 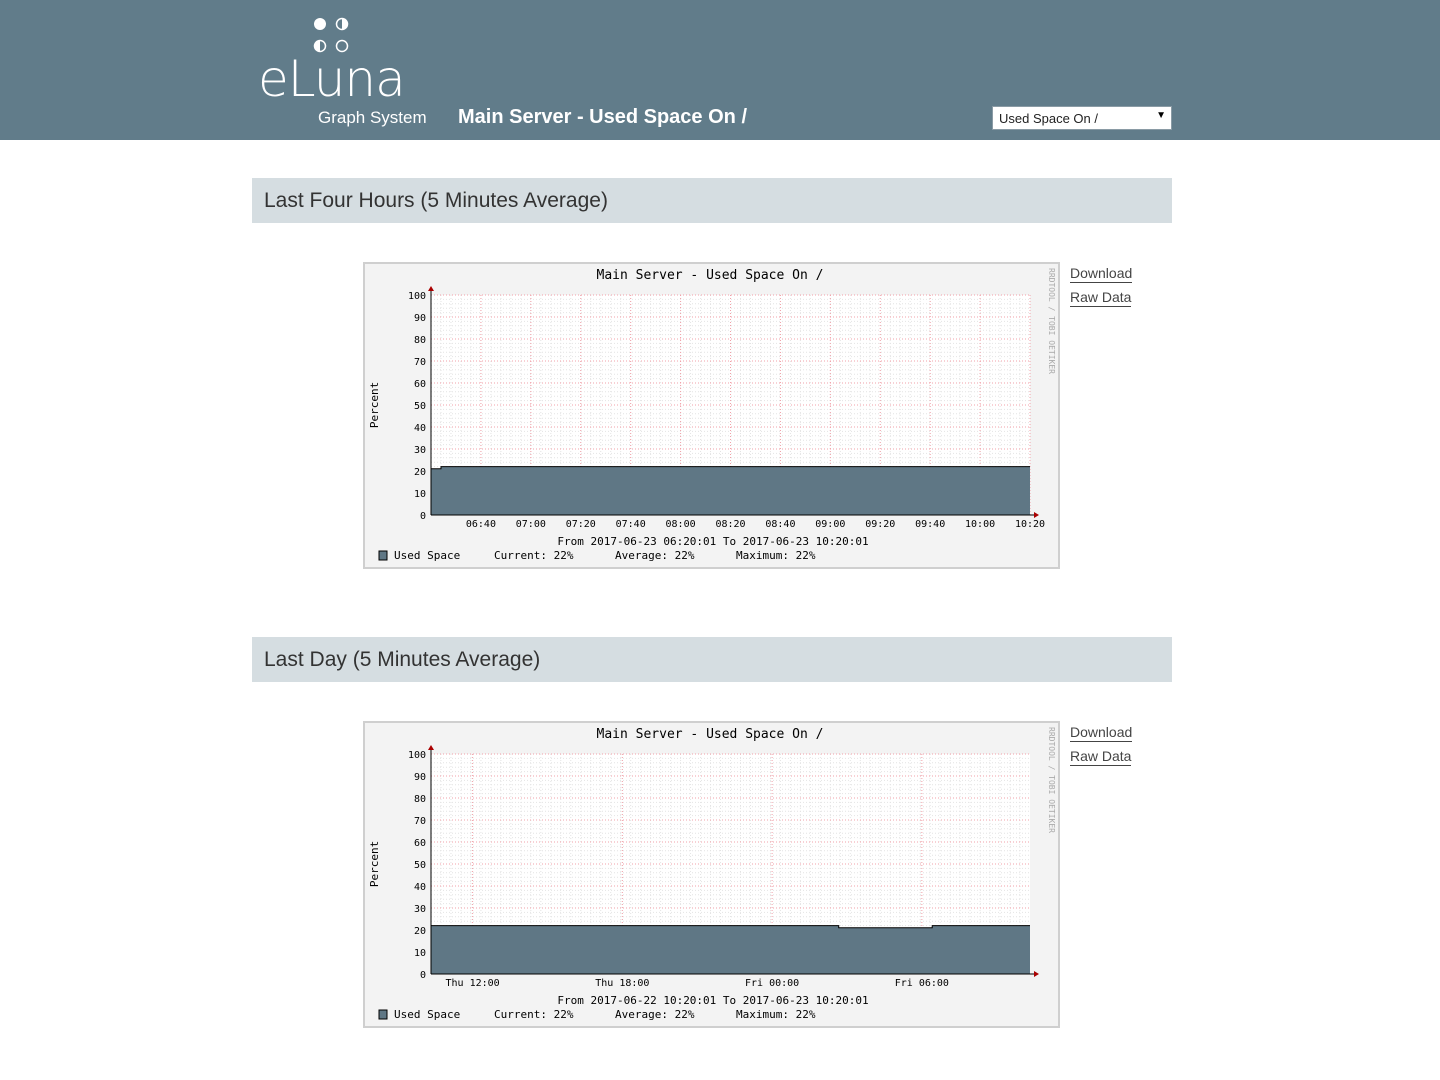 What do you see at coordinates (980, 524) in the screenshot?
I see `x-tick-label: 10:00` at bounding box center [980, 524].